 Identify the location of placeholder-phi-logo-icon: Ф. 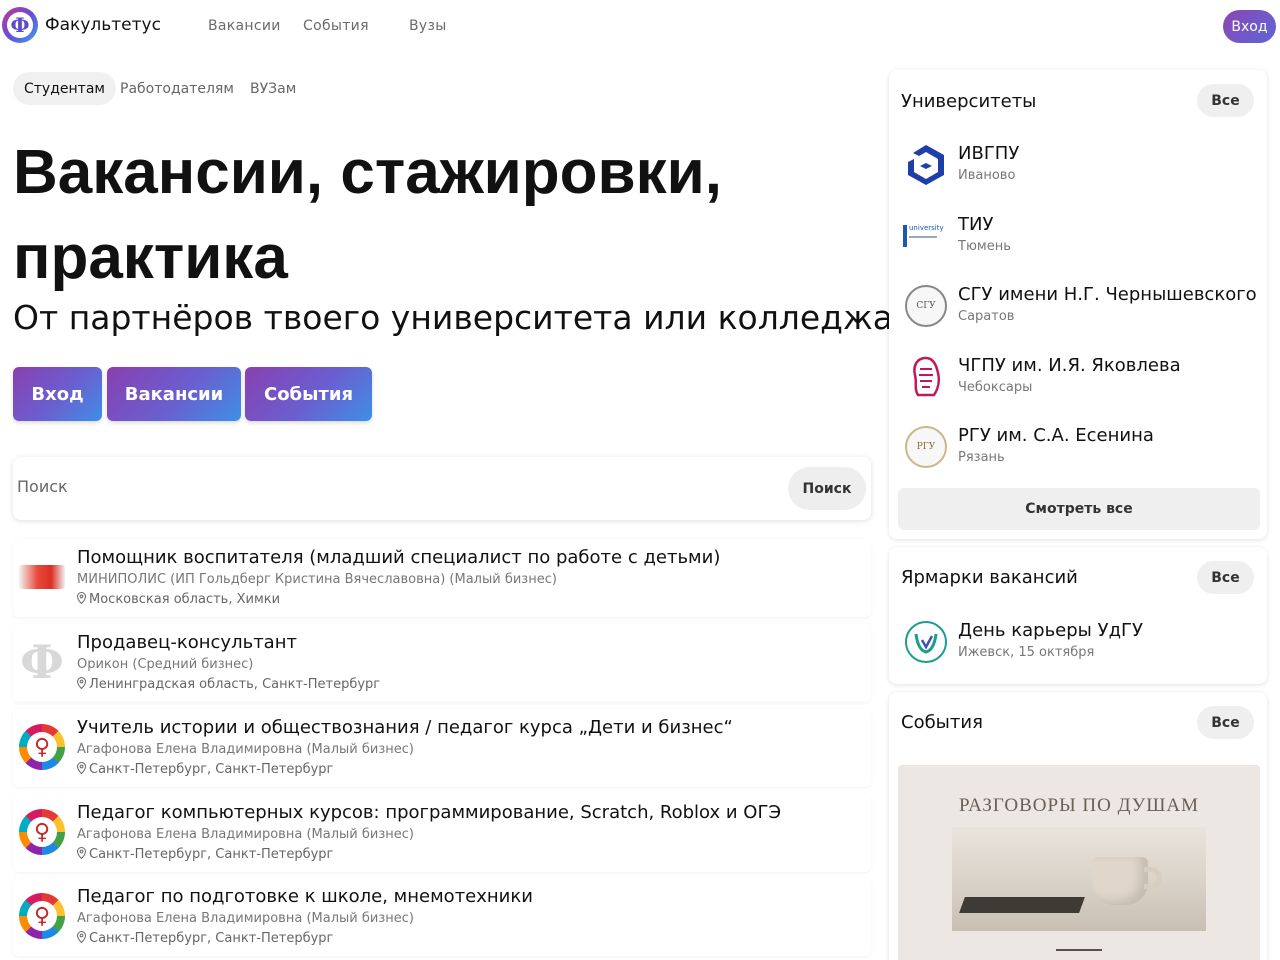
(42, 662).